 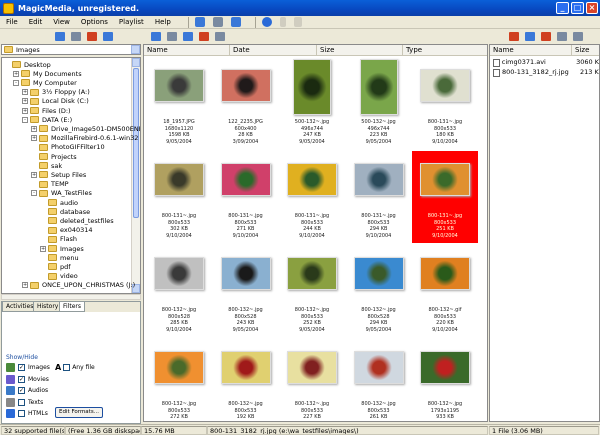 What do you see at coordinates (562, 36) in the screenshot?
I see `save-icon` at bounding box center [562, 36].